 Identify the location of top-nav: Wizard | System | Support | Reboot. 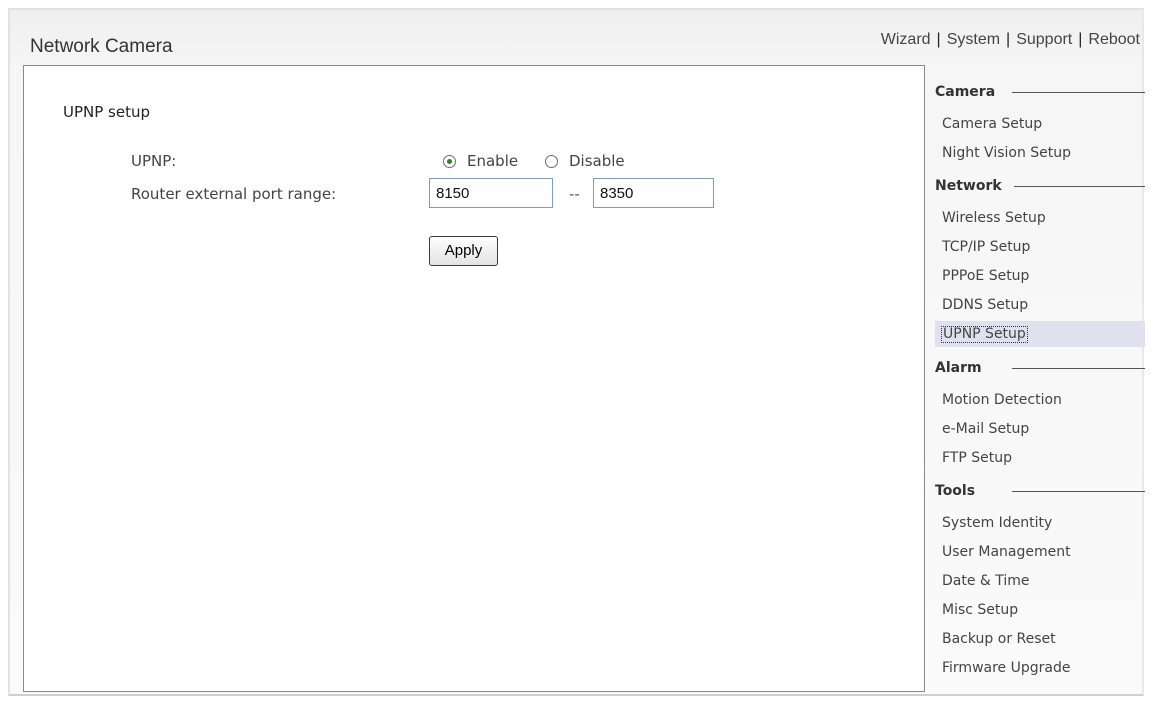
(1010, 40).